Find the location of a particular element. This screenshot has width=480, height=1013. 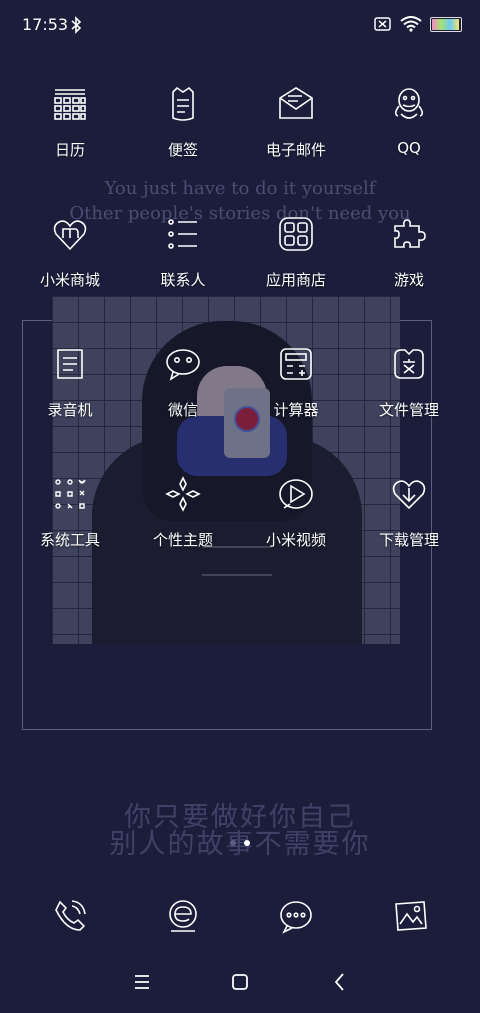

games-icon is located at coordinates (410, 233).